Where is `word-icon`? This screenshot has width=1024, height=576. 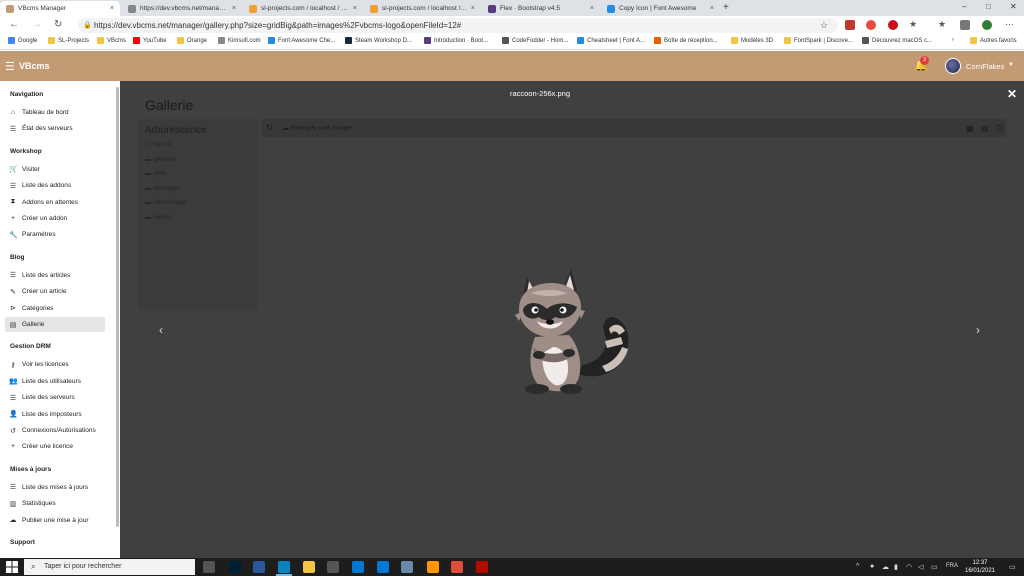 word-icon is located at coordinates (259, 567).